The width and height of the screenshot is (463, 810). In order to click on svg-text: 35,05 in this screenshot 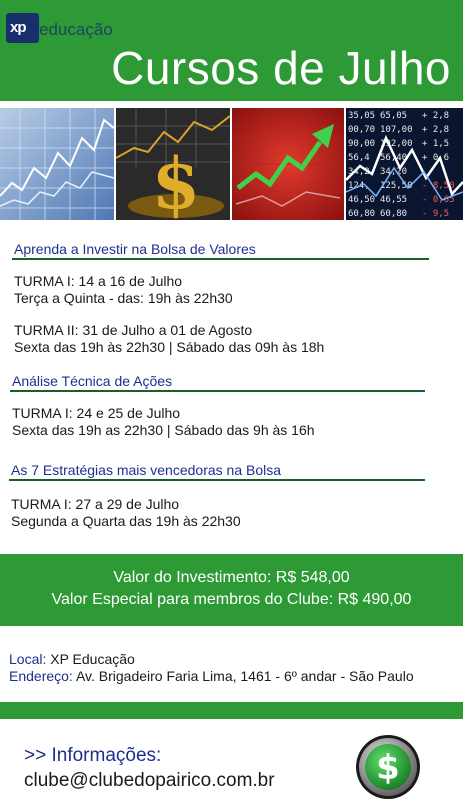, I will do `click(361, 116)`.